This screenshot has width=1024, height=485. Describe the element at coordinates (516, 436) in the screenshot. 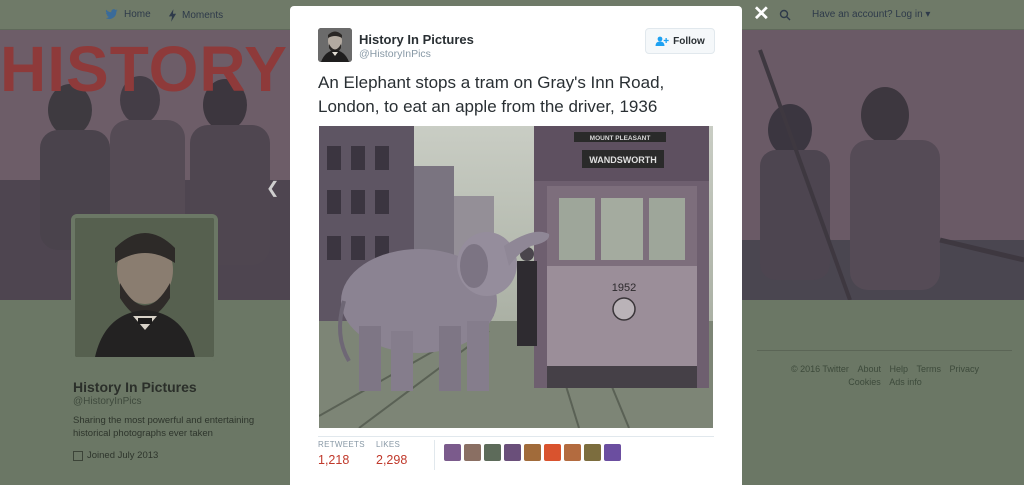

I see `stats-divider-line` at that location.